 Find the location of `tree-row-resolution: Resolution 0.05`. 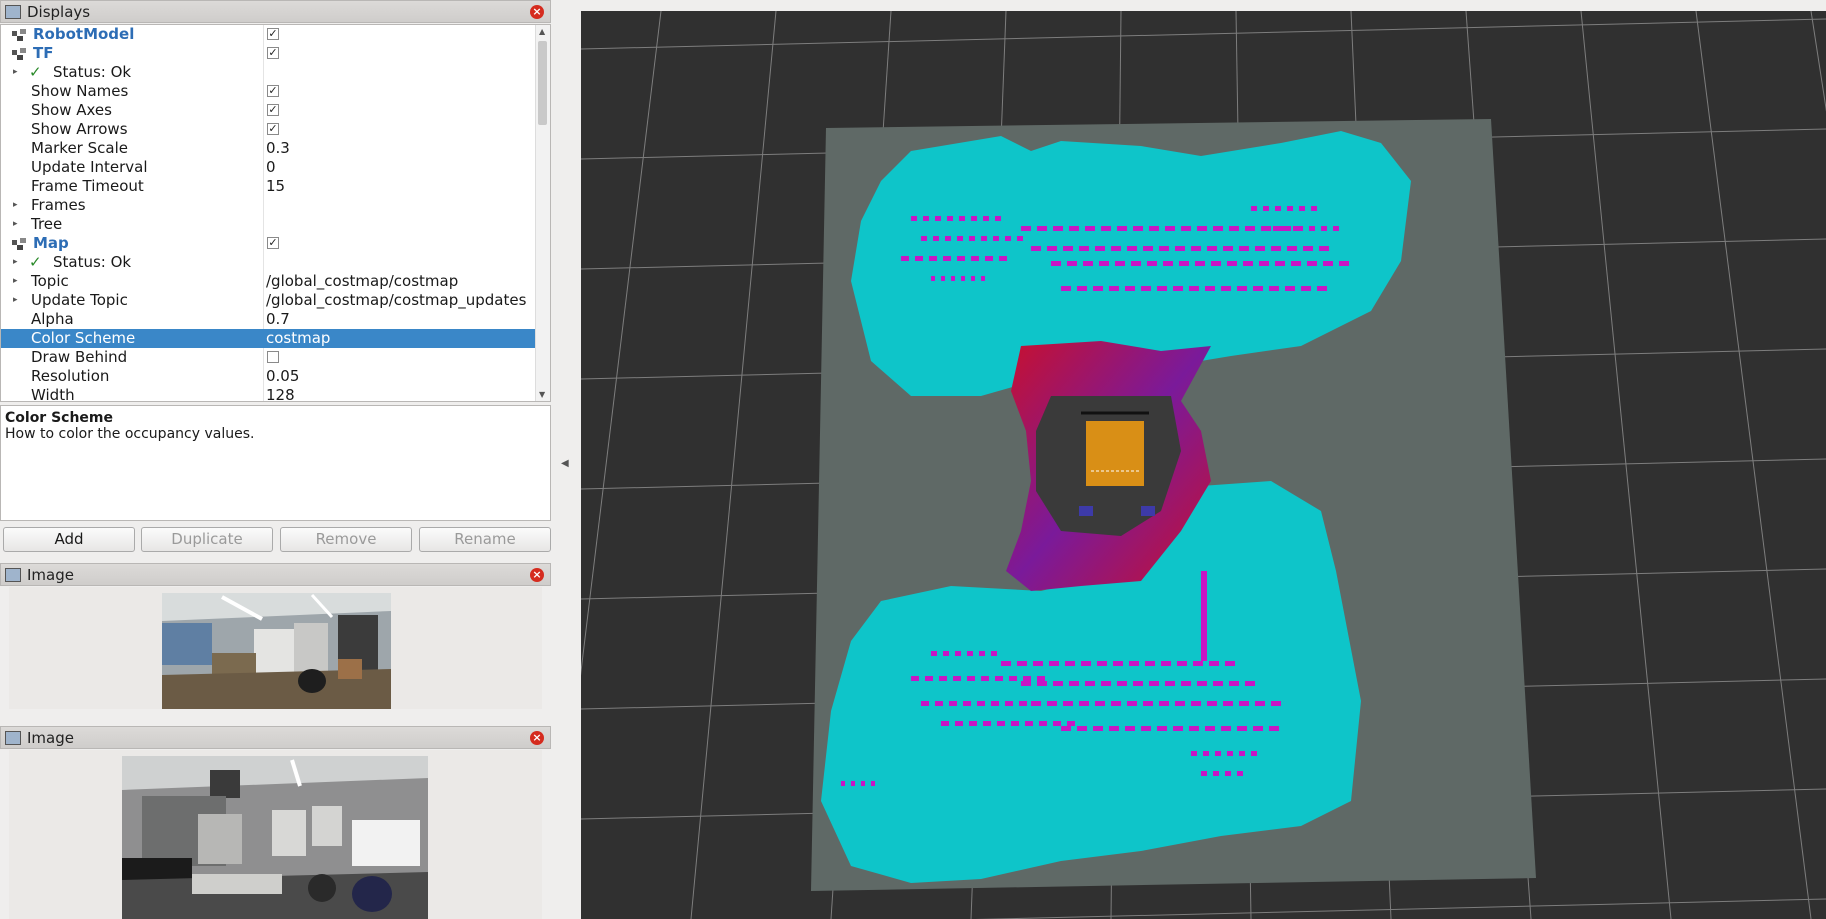

tree-row-resolution: Resolution 0.05 is located at coordinates (269, 376).